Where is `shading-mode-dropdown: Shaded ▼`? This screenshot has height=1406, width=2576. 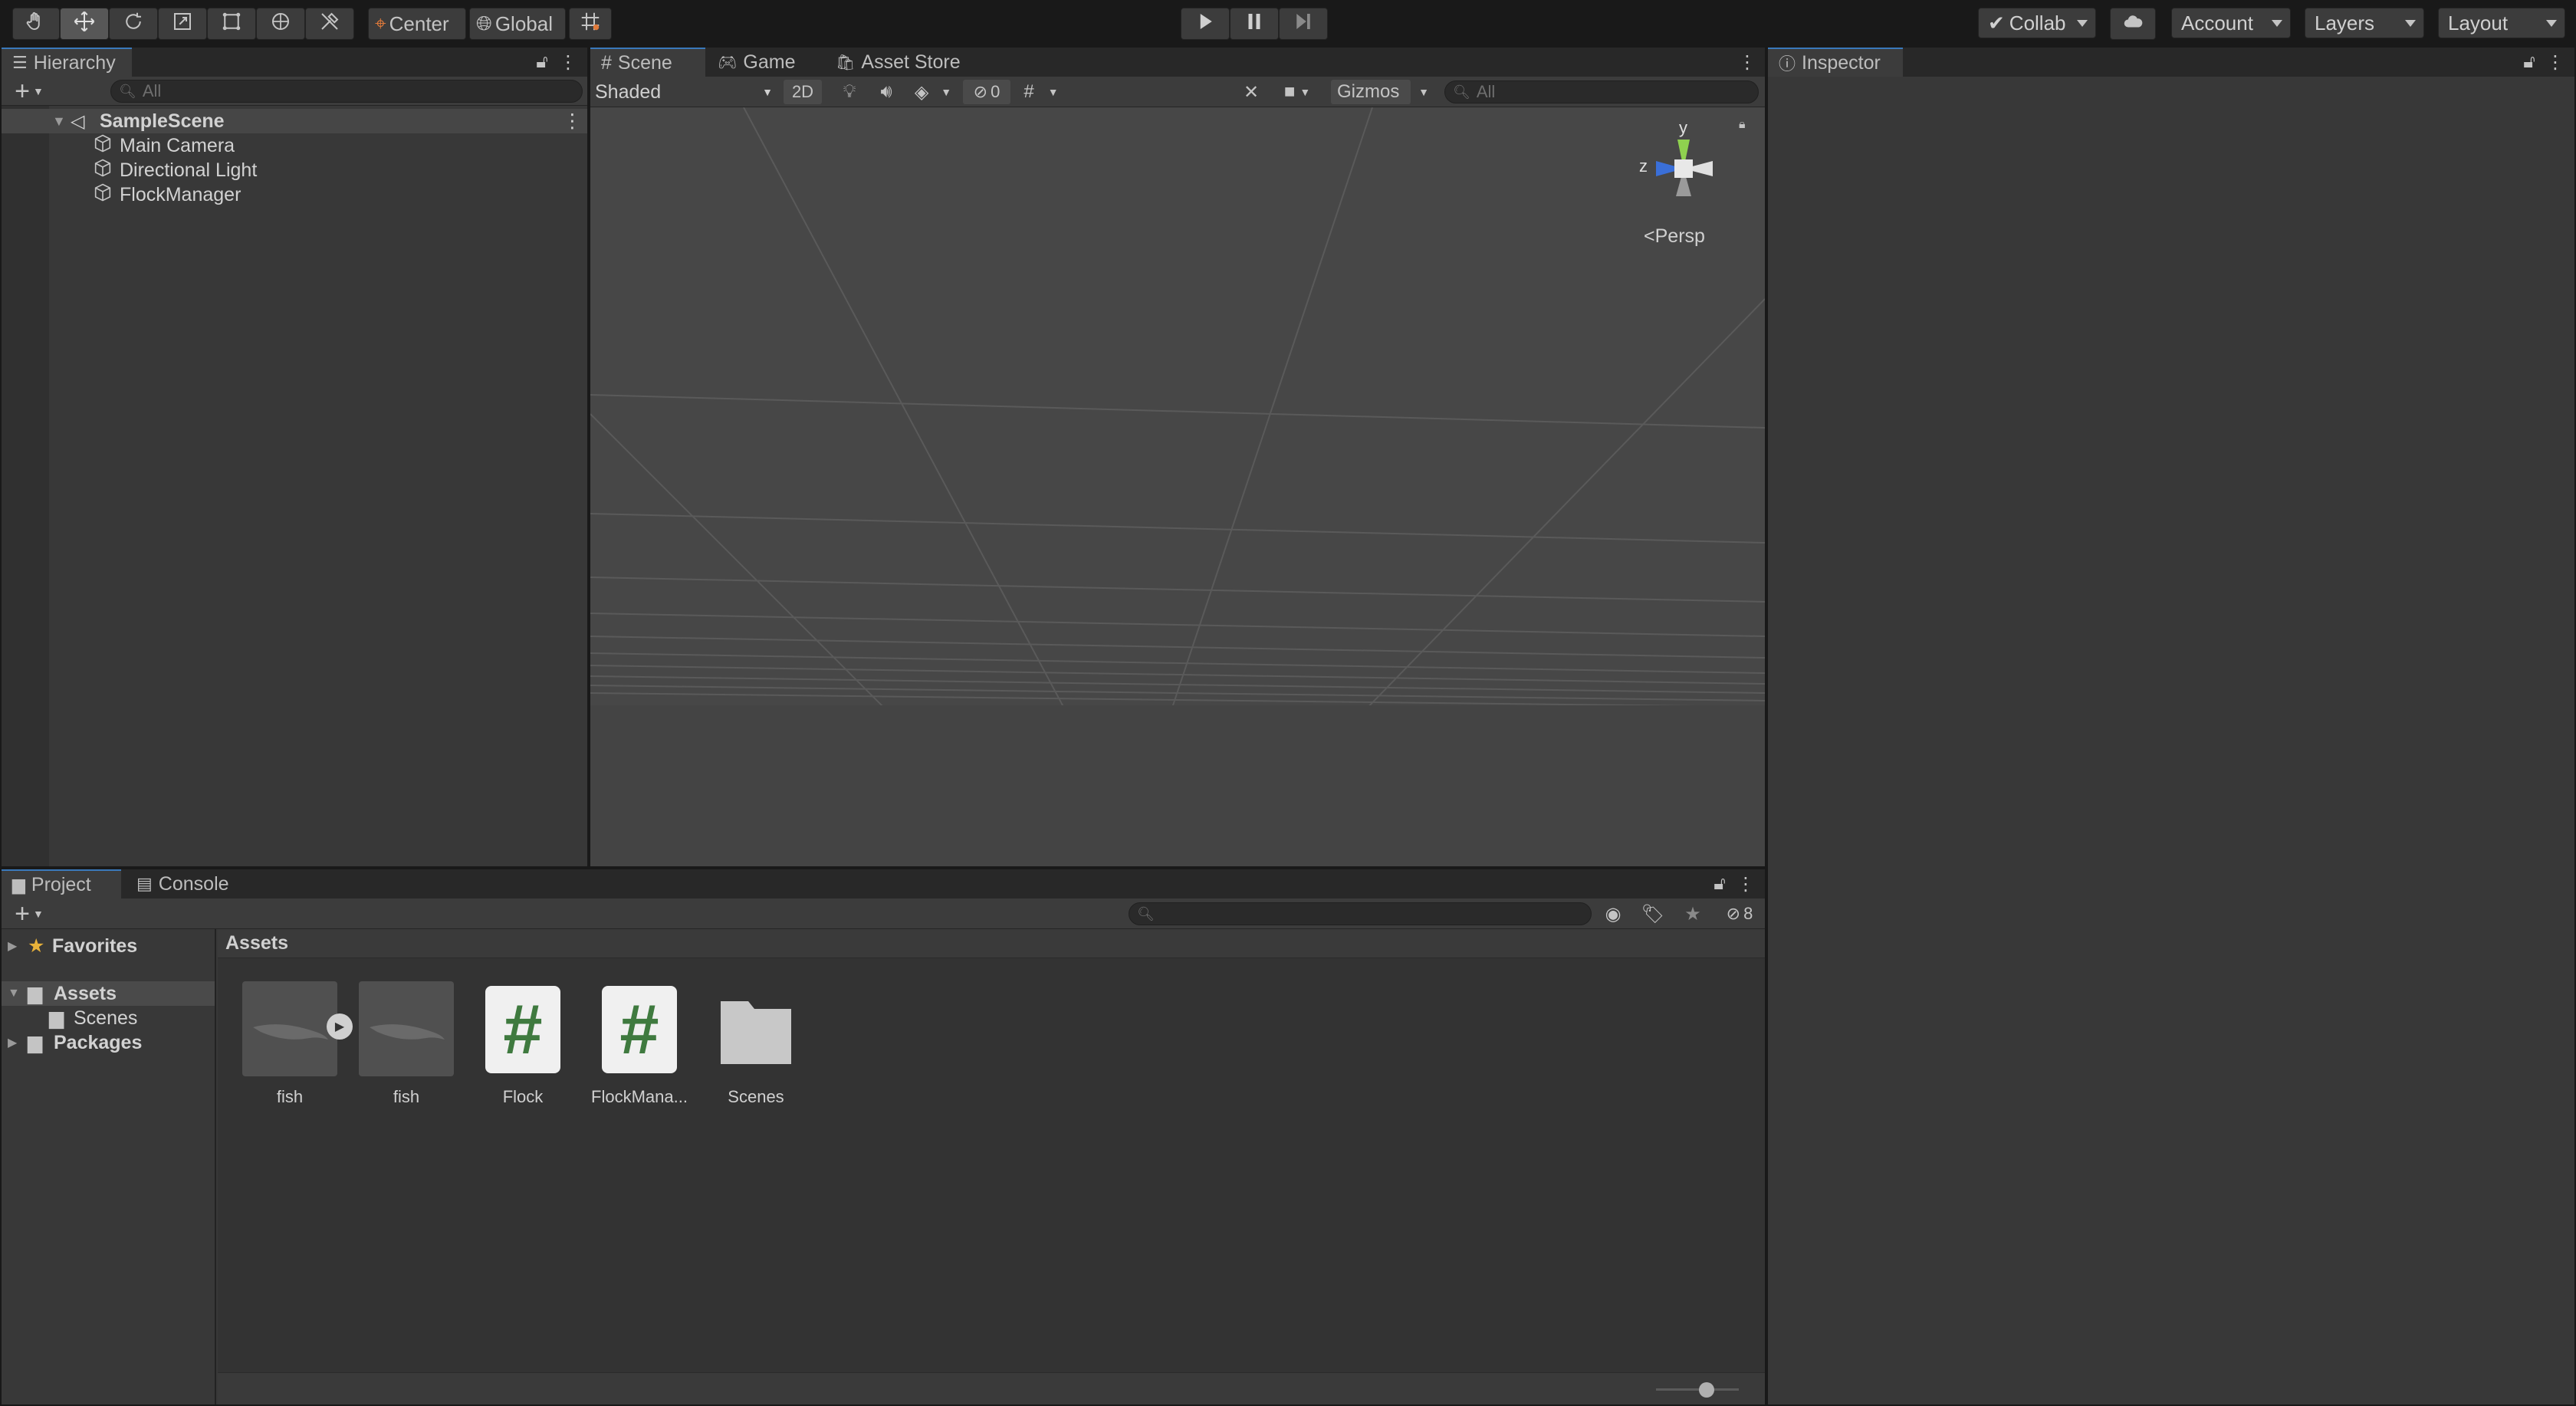 shading-mode-dropdown: Shaded ▼ is located at coordinates (687, 92).